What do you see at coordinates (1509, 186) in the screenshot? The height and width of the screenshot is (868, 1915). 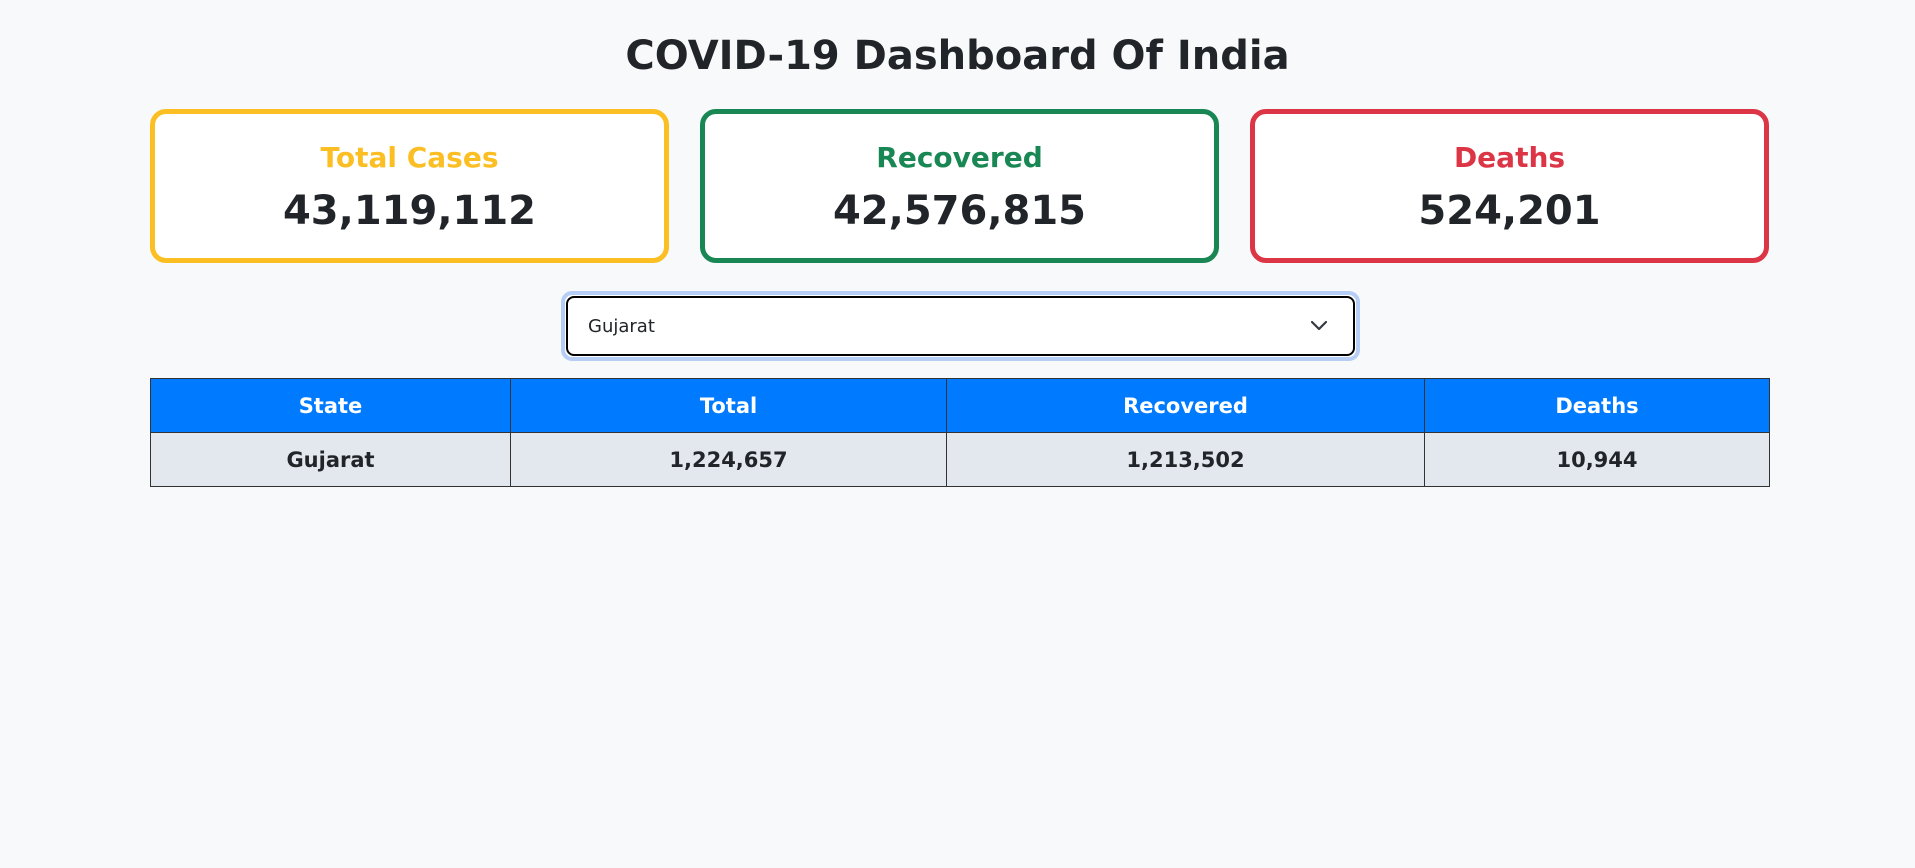 I see `deaths-card: Deaths 524,201` at bounding box center [1509, 186].